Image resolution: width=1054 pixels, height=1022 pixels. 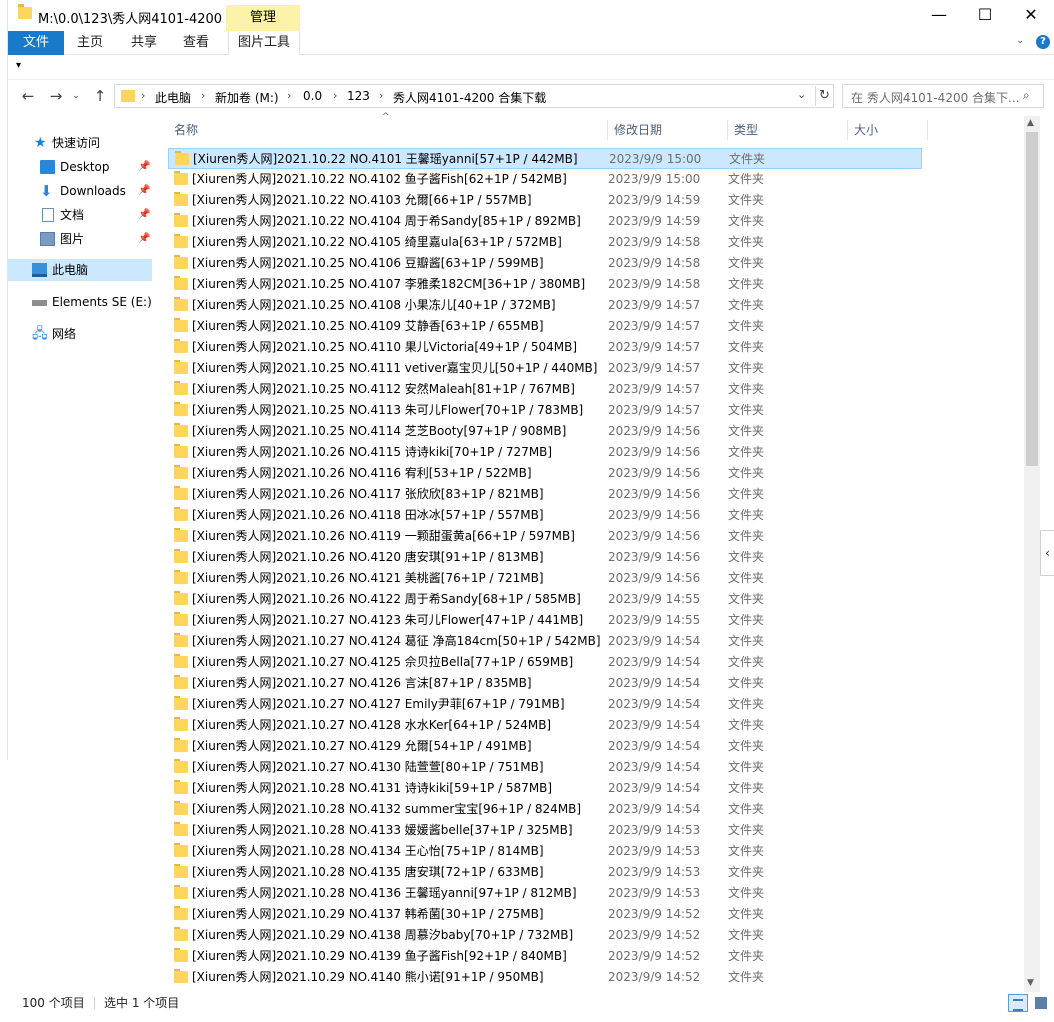 What do you see at coordinates (1030, 123) in the screenshot?
I see `scroll-up-icon: ▲` at bounding box center [1030, 123].